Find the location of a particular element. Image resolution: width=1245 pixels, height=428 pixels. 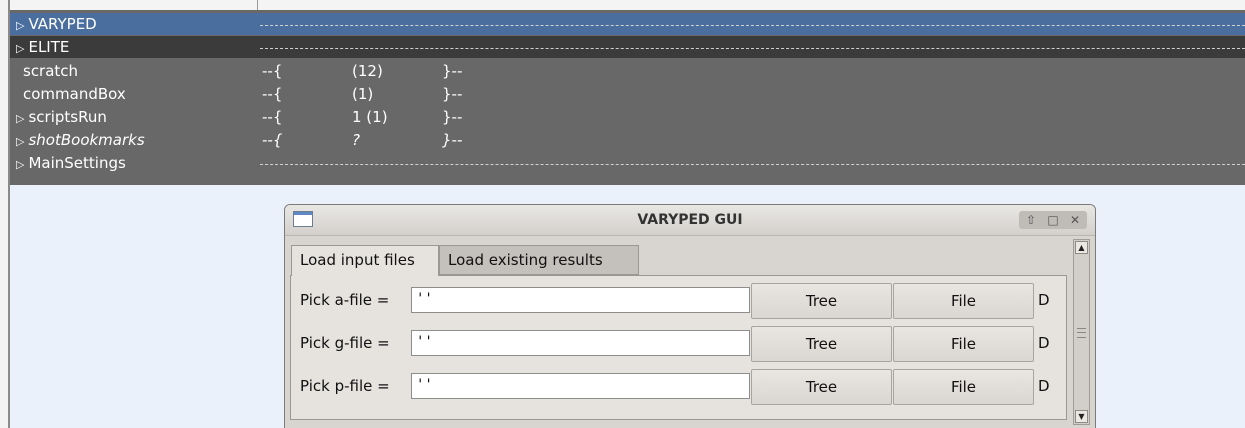

window-title: VARYPED GUI is located at coordinates (690, 220).